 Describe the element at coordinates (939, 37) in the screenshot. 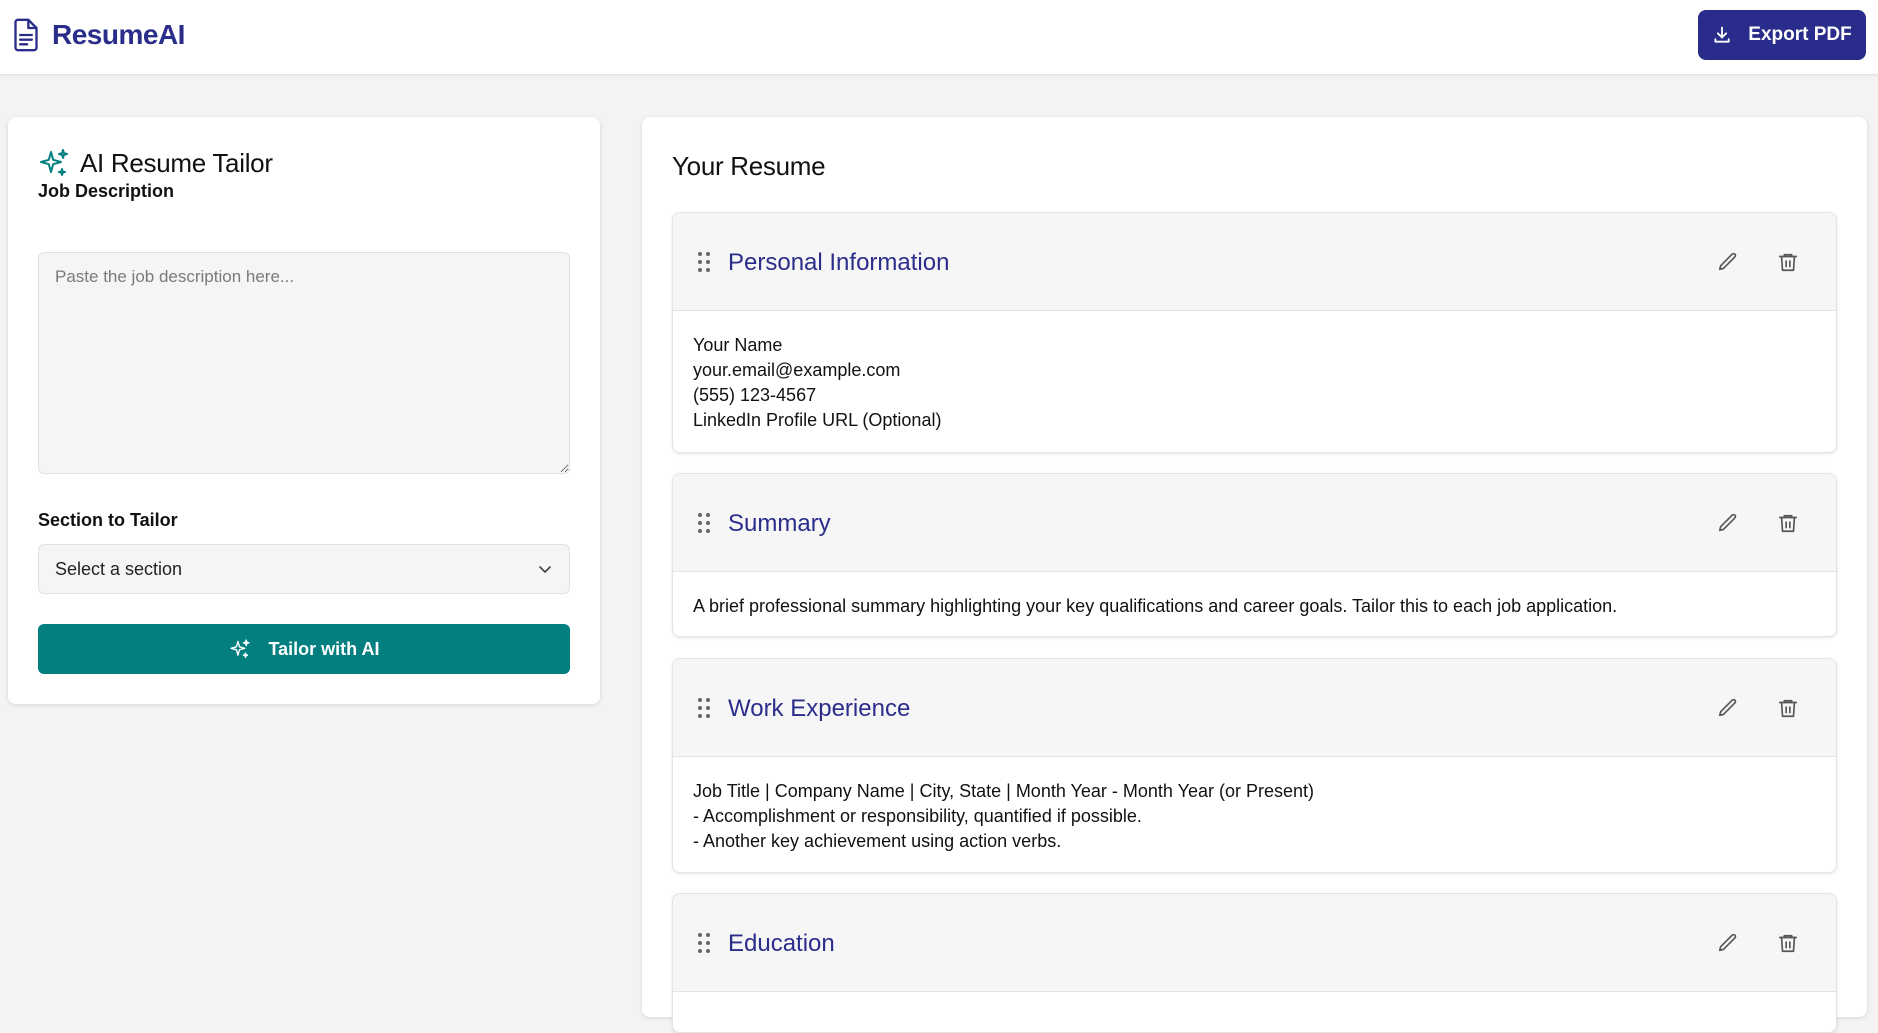

I see `top-bar: ResumeAI Export PDF` at that location.